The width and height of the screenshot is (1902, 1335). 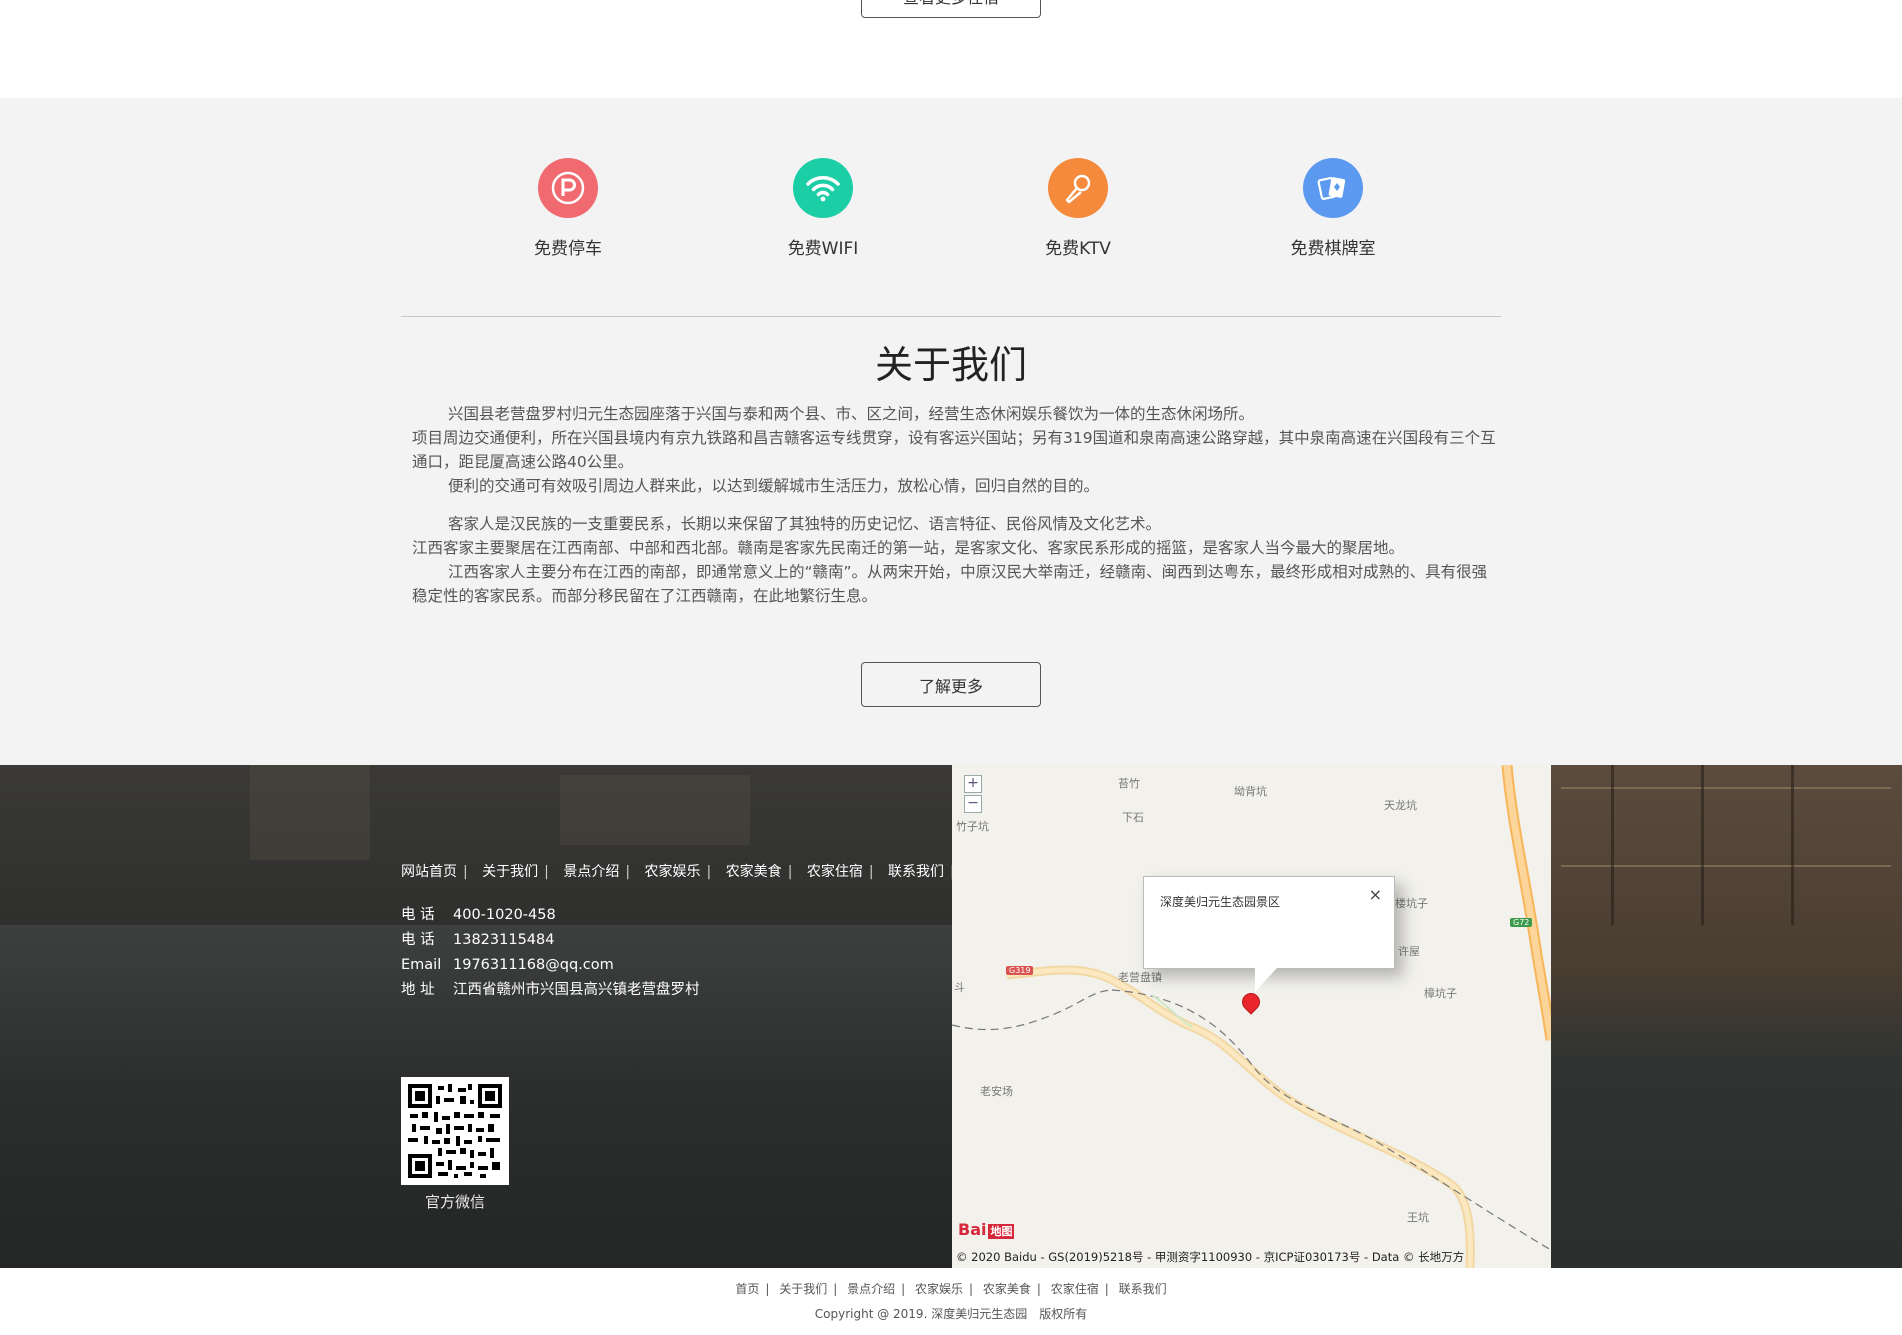 I want to click on road-shield-g319: G319, so click(x=1020, y=970).